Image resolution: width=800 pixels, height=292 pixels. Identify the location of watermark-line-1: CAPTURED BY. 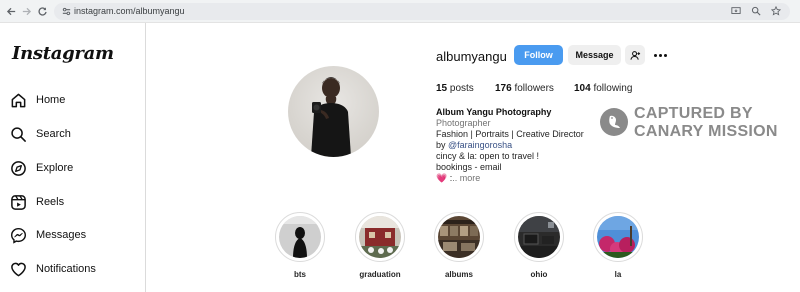
(693, 113).